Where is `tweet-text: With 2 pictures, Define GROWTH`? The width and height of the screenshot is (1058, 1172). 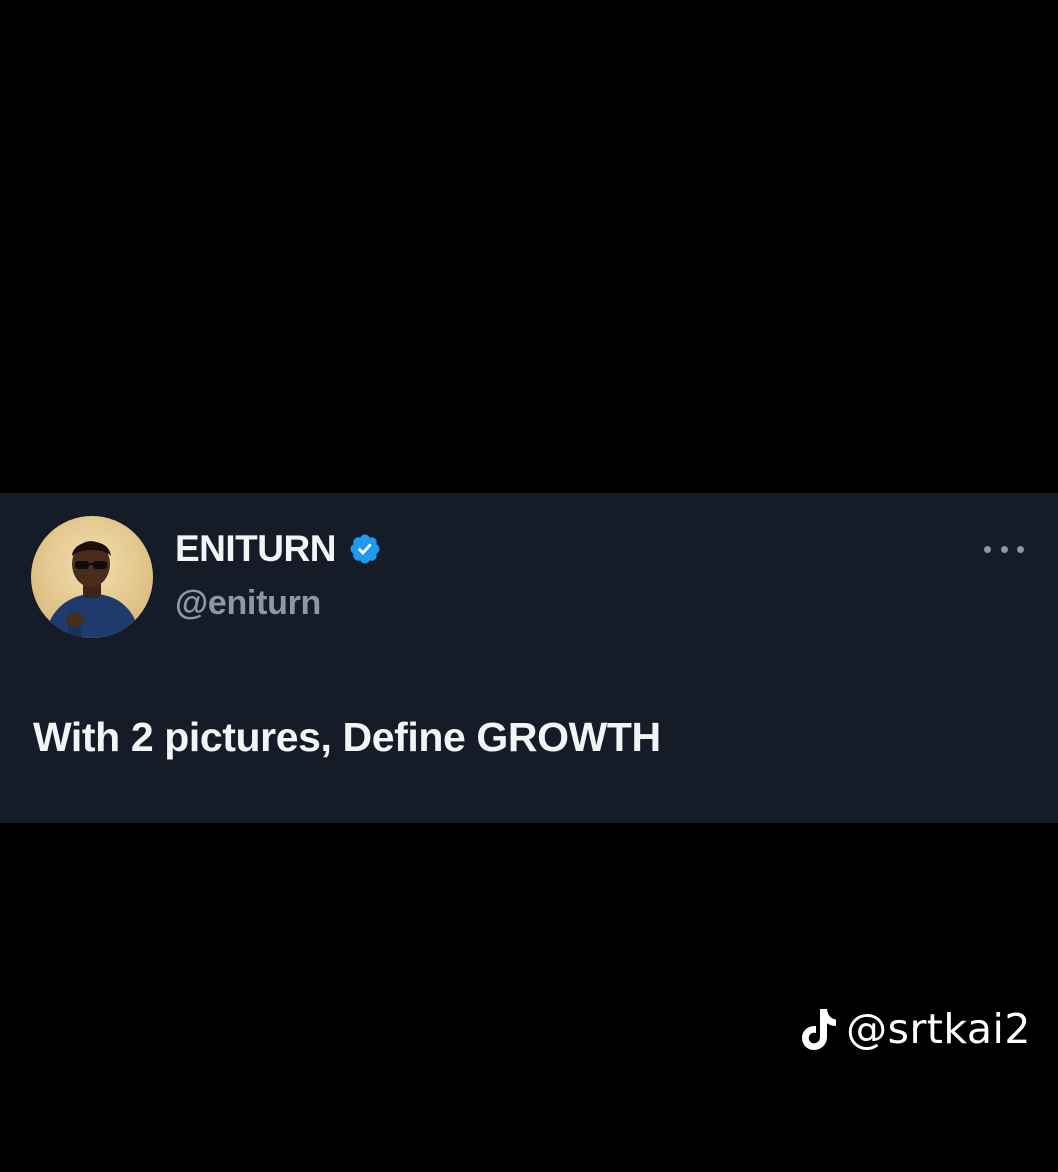
tweet-text: With 2 pictures, Define GROWTH is located at coordinates (347, 737).